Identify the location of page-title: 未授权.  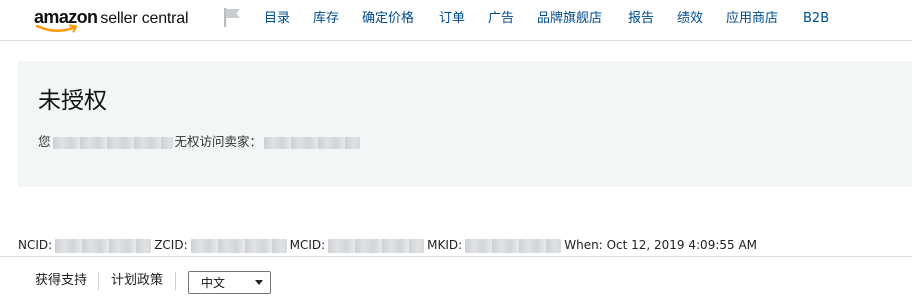
(72, 101).